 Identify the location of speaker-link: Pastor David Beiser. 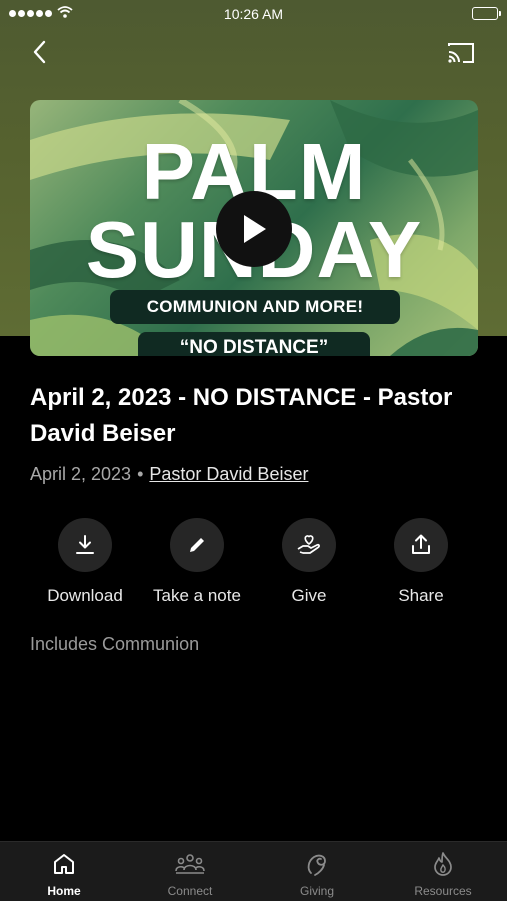
(228, 474).